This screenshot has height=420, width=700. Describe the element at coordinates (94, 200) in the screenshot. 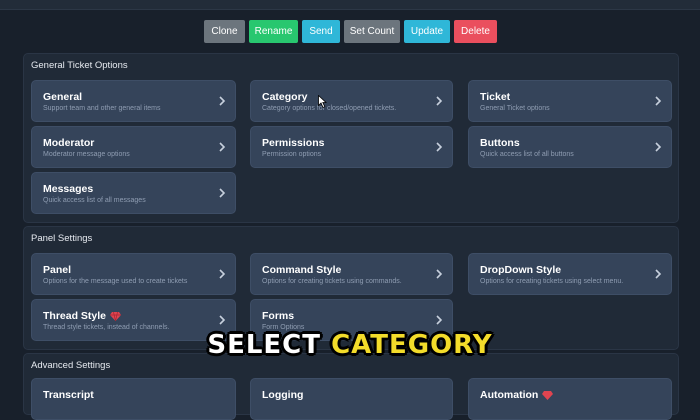

I see `card-description: Quick access list of all messages` at that location.